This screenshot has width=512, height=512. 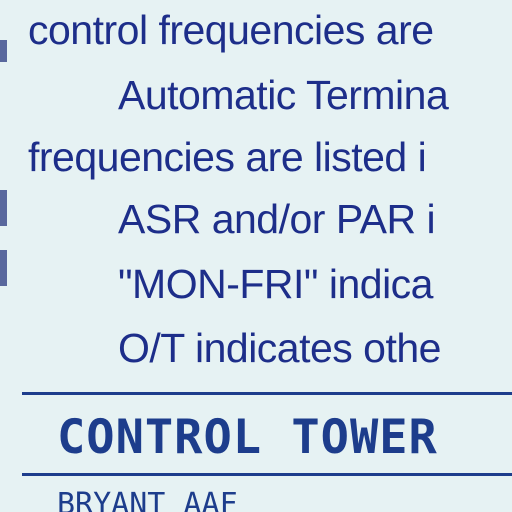 I want to click on body-text-line: frequencies are listed i, so click(x=227, y=157).